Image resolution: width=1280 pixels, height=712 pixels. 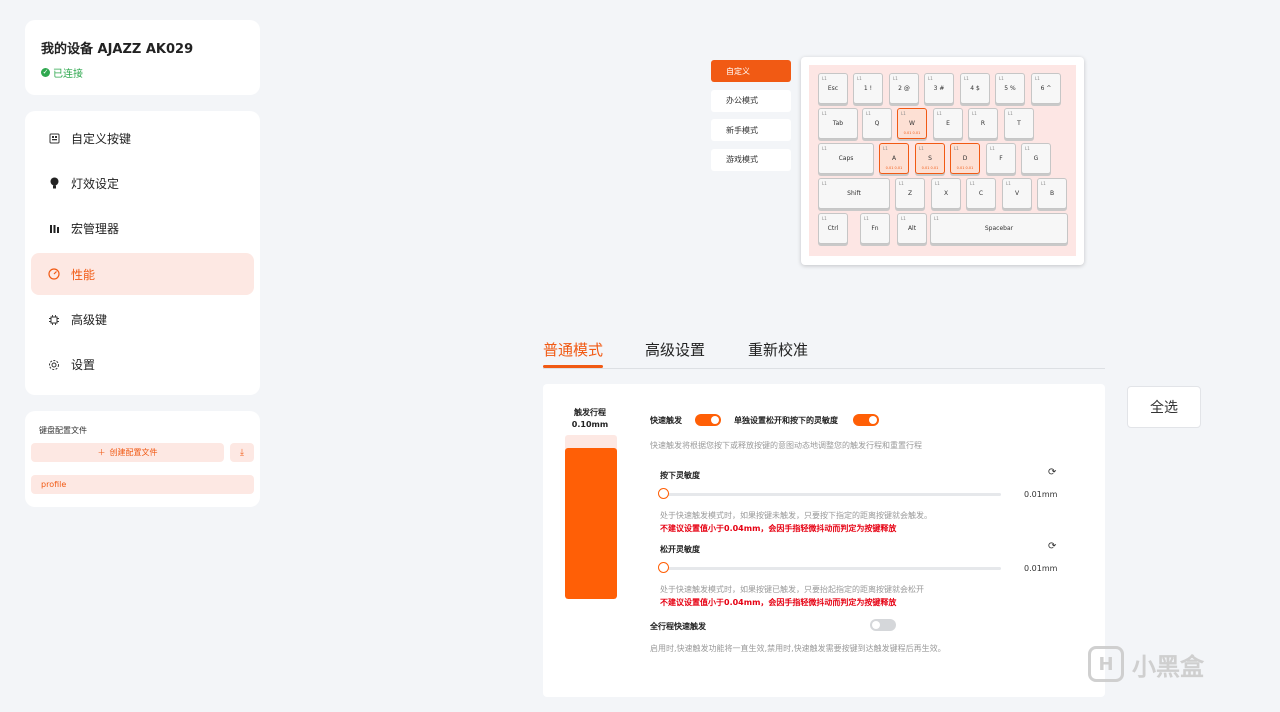 What do you see at coordinates (142, 274) in the screenshot?
I see `sidebar-item-performance: 性能` at bounding box center [142, 274].